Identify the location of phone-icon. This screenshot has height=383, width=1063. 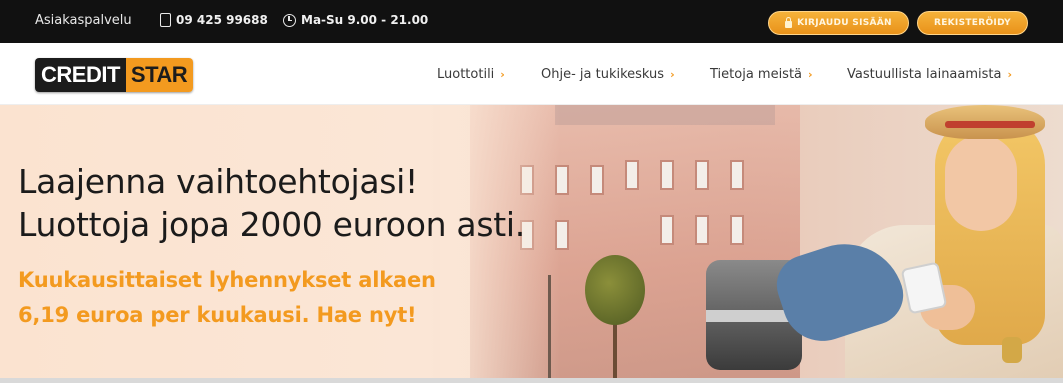
(165, 20).